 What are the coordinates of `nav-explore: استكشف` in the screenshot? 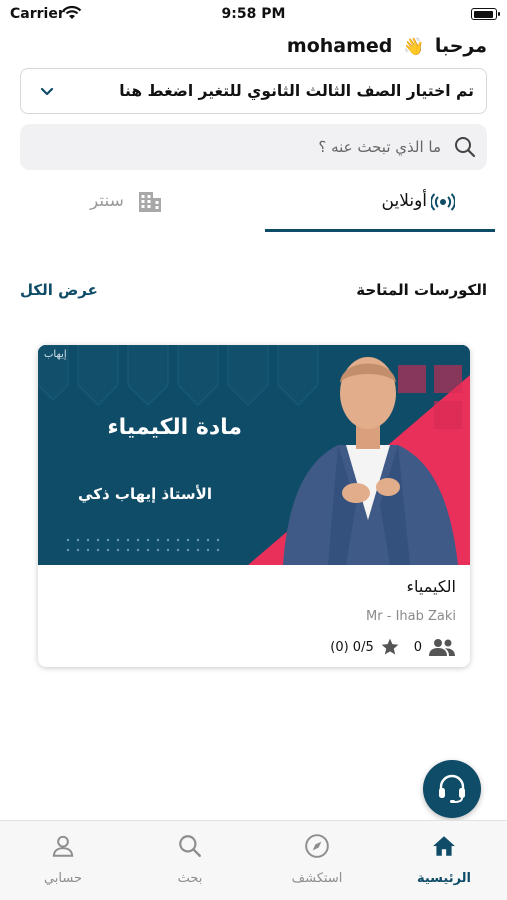 It's located at (317, 860).